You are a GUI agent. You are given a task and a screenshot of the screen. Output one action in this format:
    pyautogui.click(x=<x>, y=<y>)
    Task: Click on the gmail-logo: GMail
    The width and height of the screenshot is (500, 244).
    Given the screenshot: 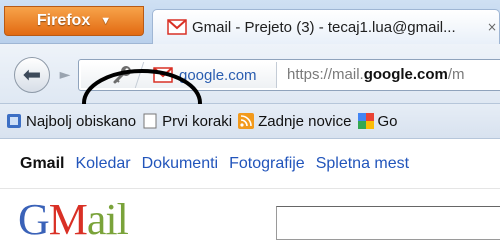 What is the action you would take?
    pyautogui.click(x=73, y=219)
    